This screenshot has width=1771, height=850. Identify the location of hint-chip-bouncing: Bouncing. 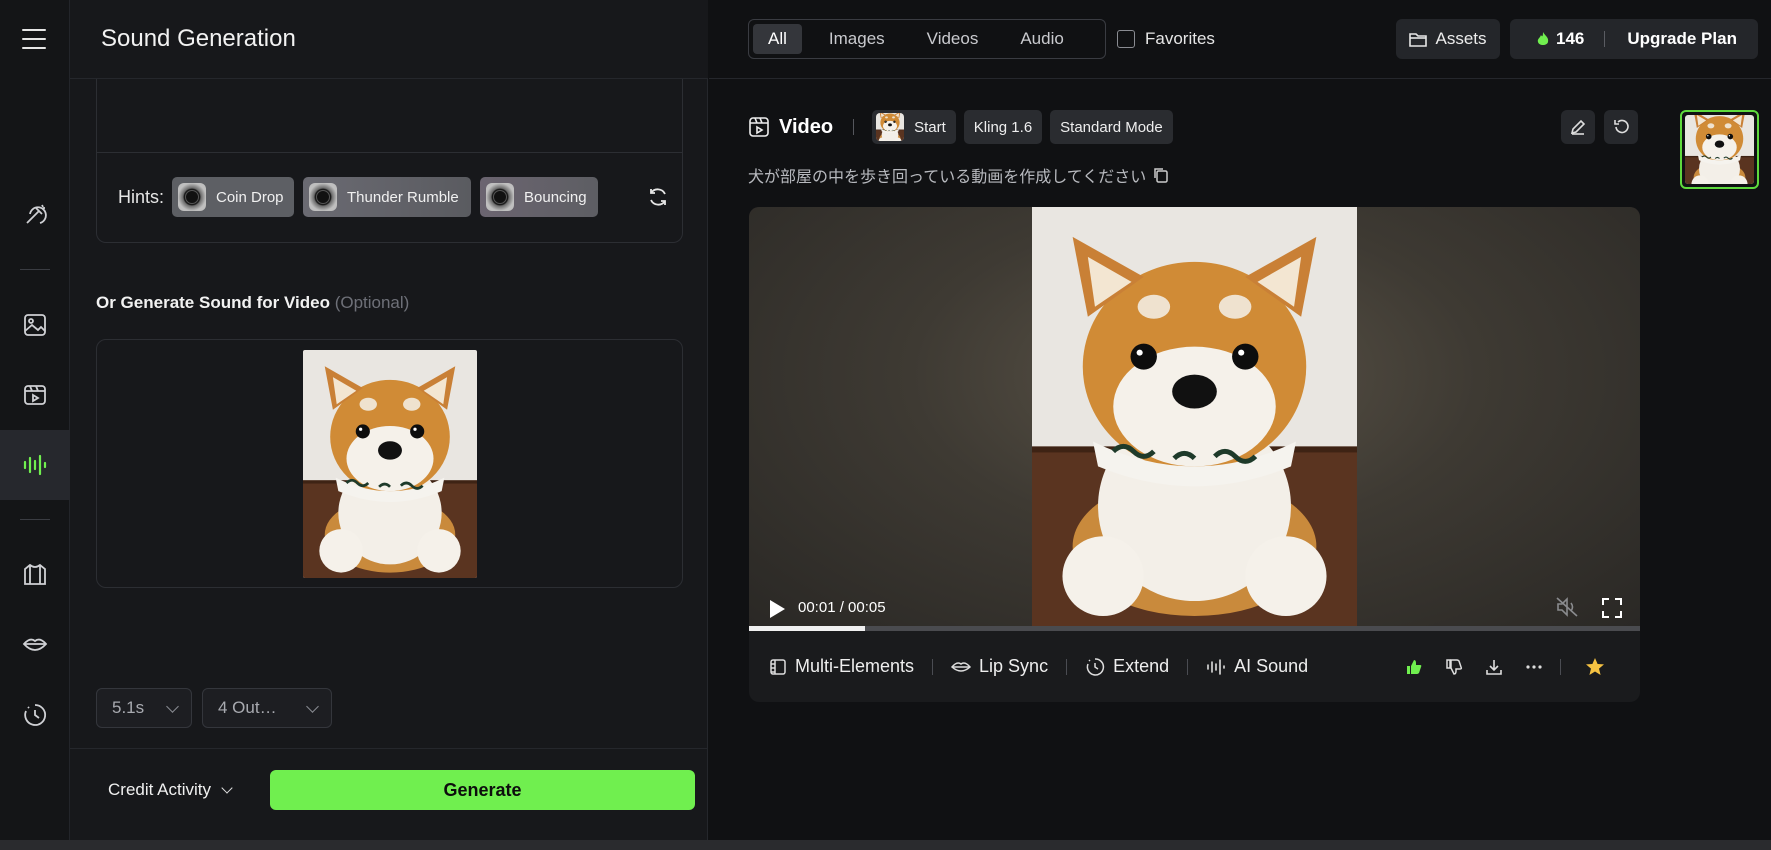
(539, 197).